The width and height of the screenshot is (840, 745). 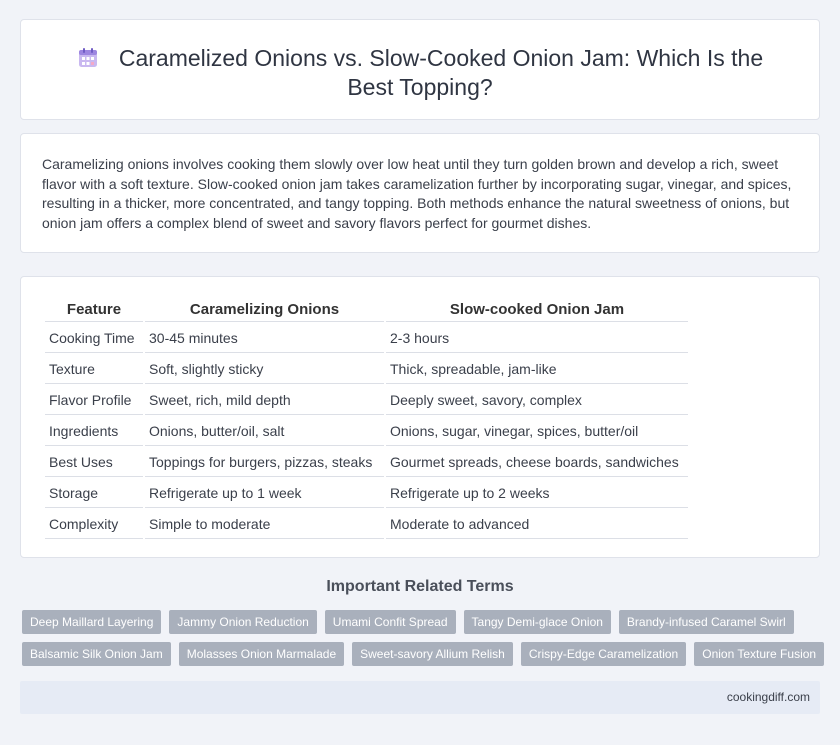 What do you see at coordinates (264, 369) in the screenshot?
I see `caramelizing-cell: Soft, slightly sticky` at bounding box center [264, 369].